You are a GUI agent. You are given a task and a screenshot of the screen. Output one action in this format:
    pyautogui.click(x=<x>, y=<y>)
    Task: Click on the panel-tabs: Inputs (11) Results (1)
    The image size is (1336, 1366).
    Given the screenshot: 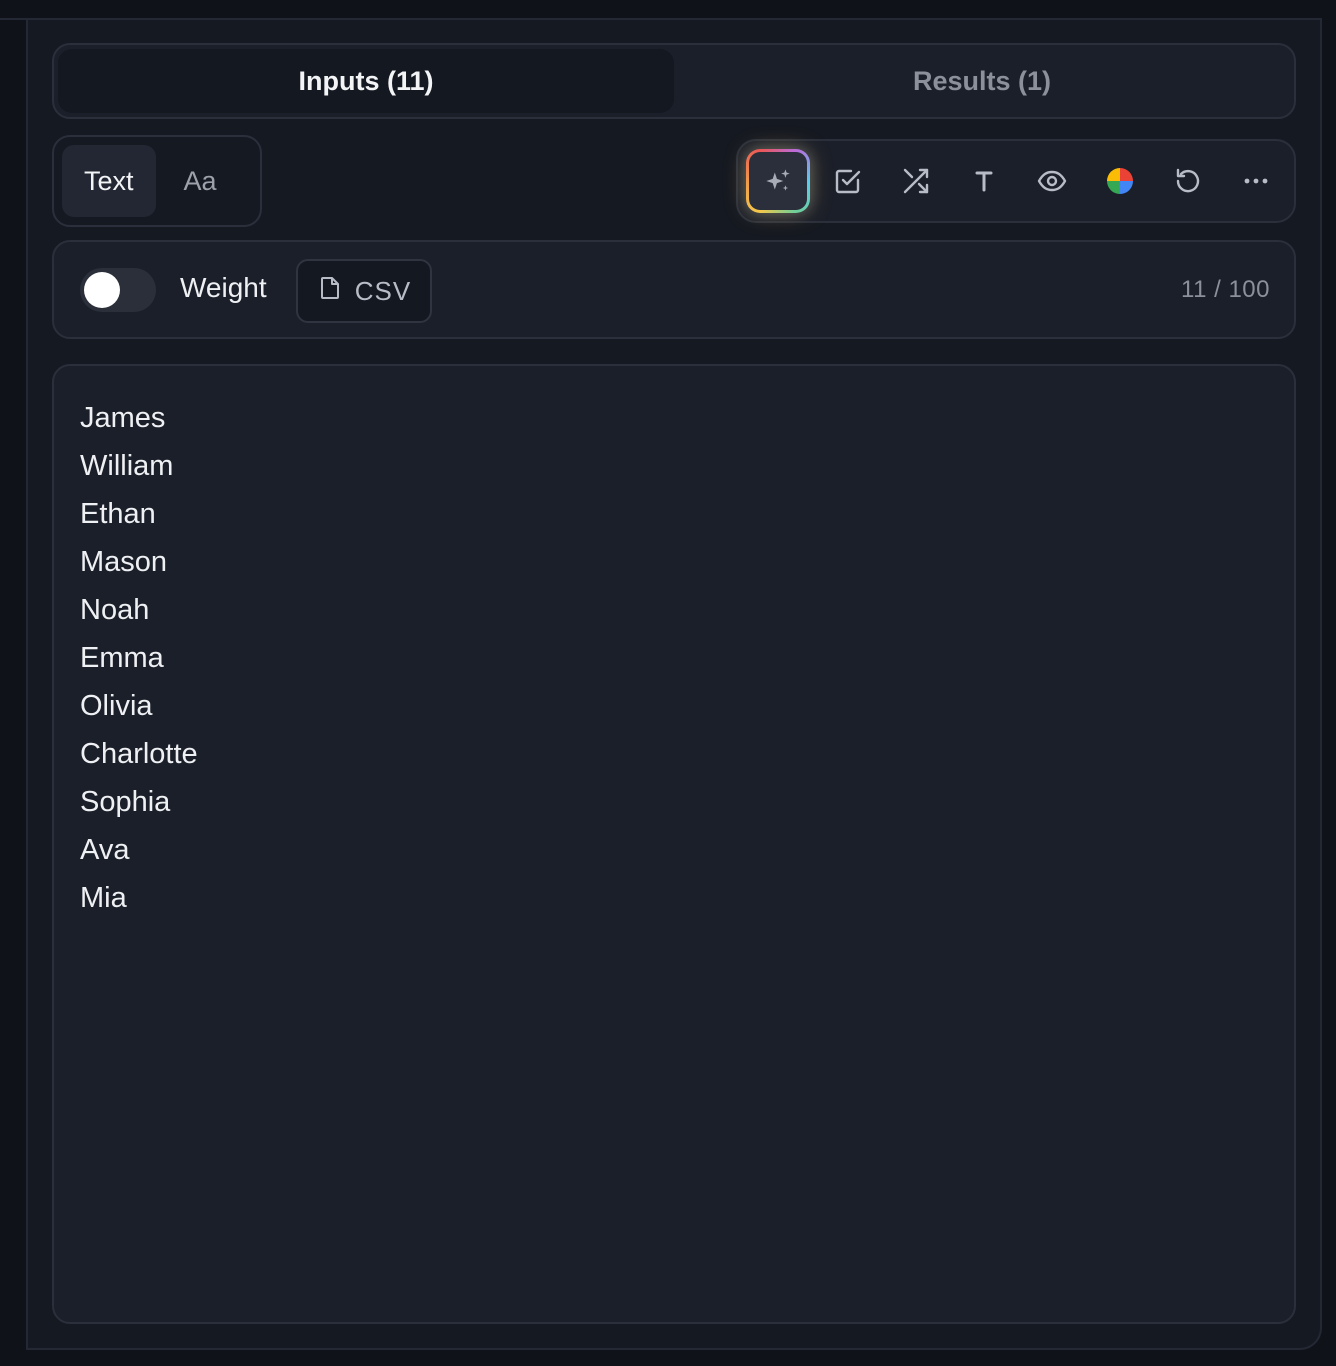 What is the action you would take?
    pyautogui.click(x=674, y=81)
    